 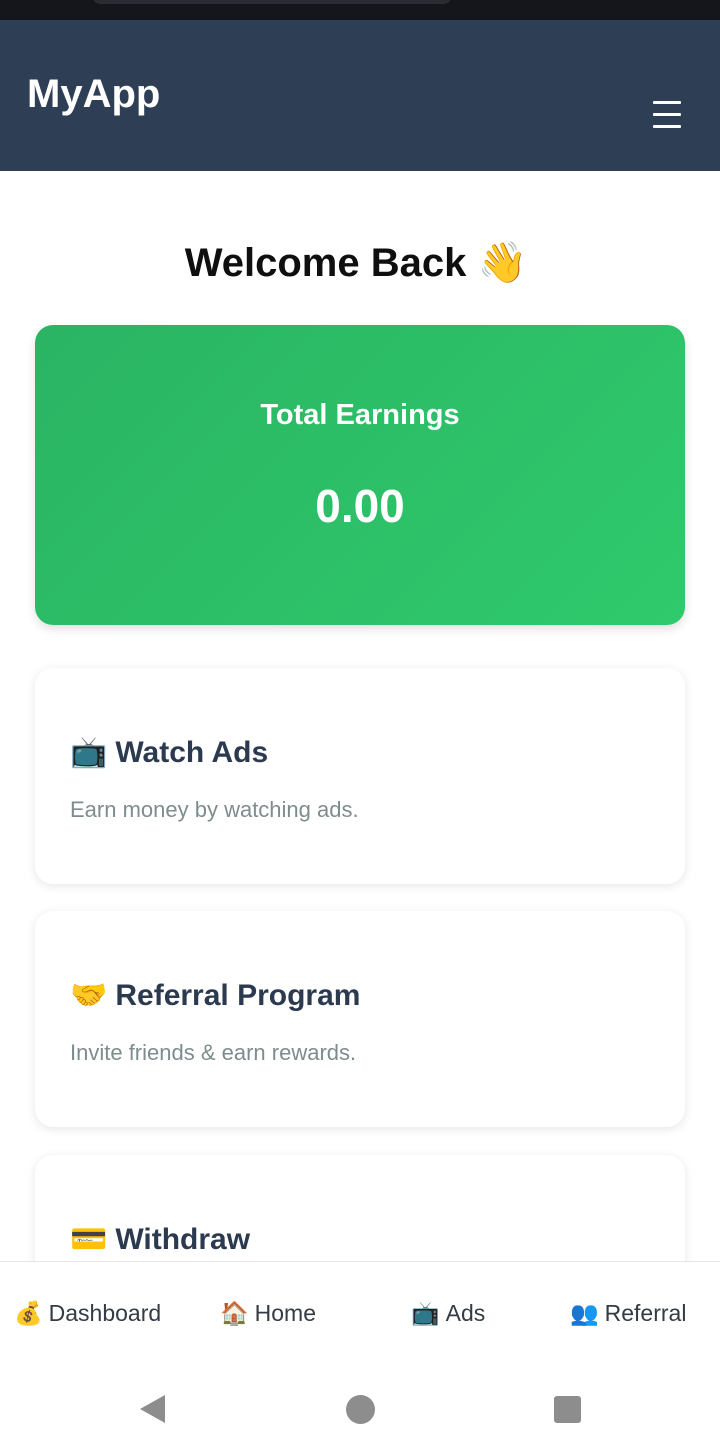 I want to click on nav-item-home: 🏠 Home, so click(x=268, y=1313).